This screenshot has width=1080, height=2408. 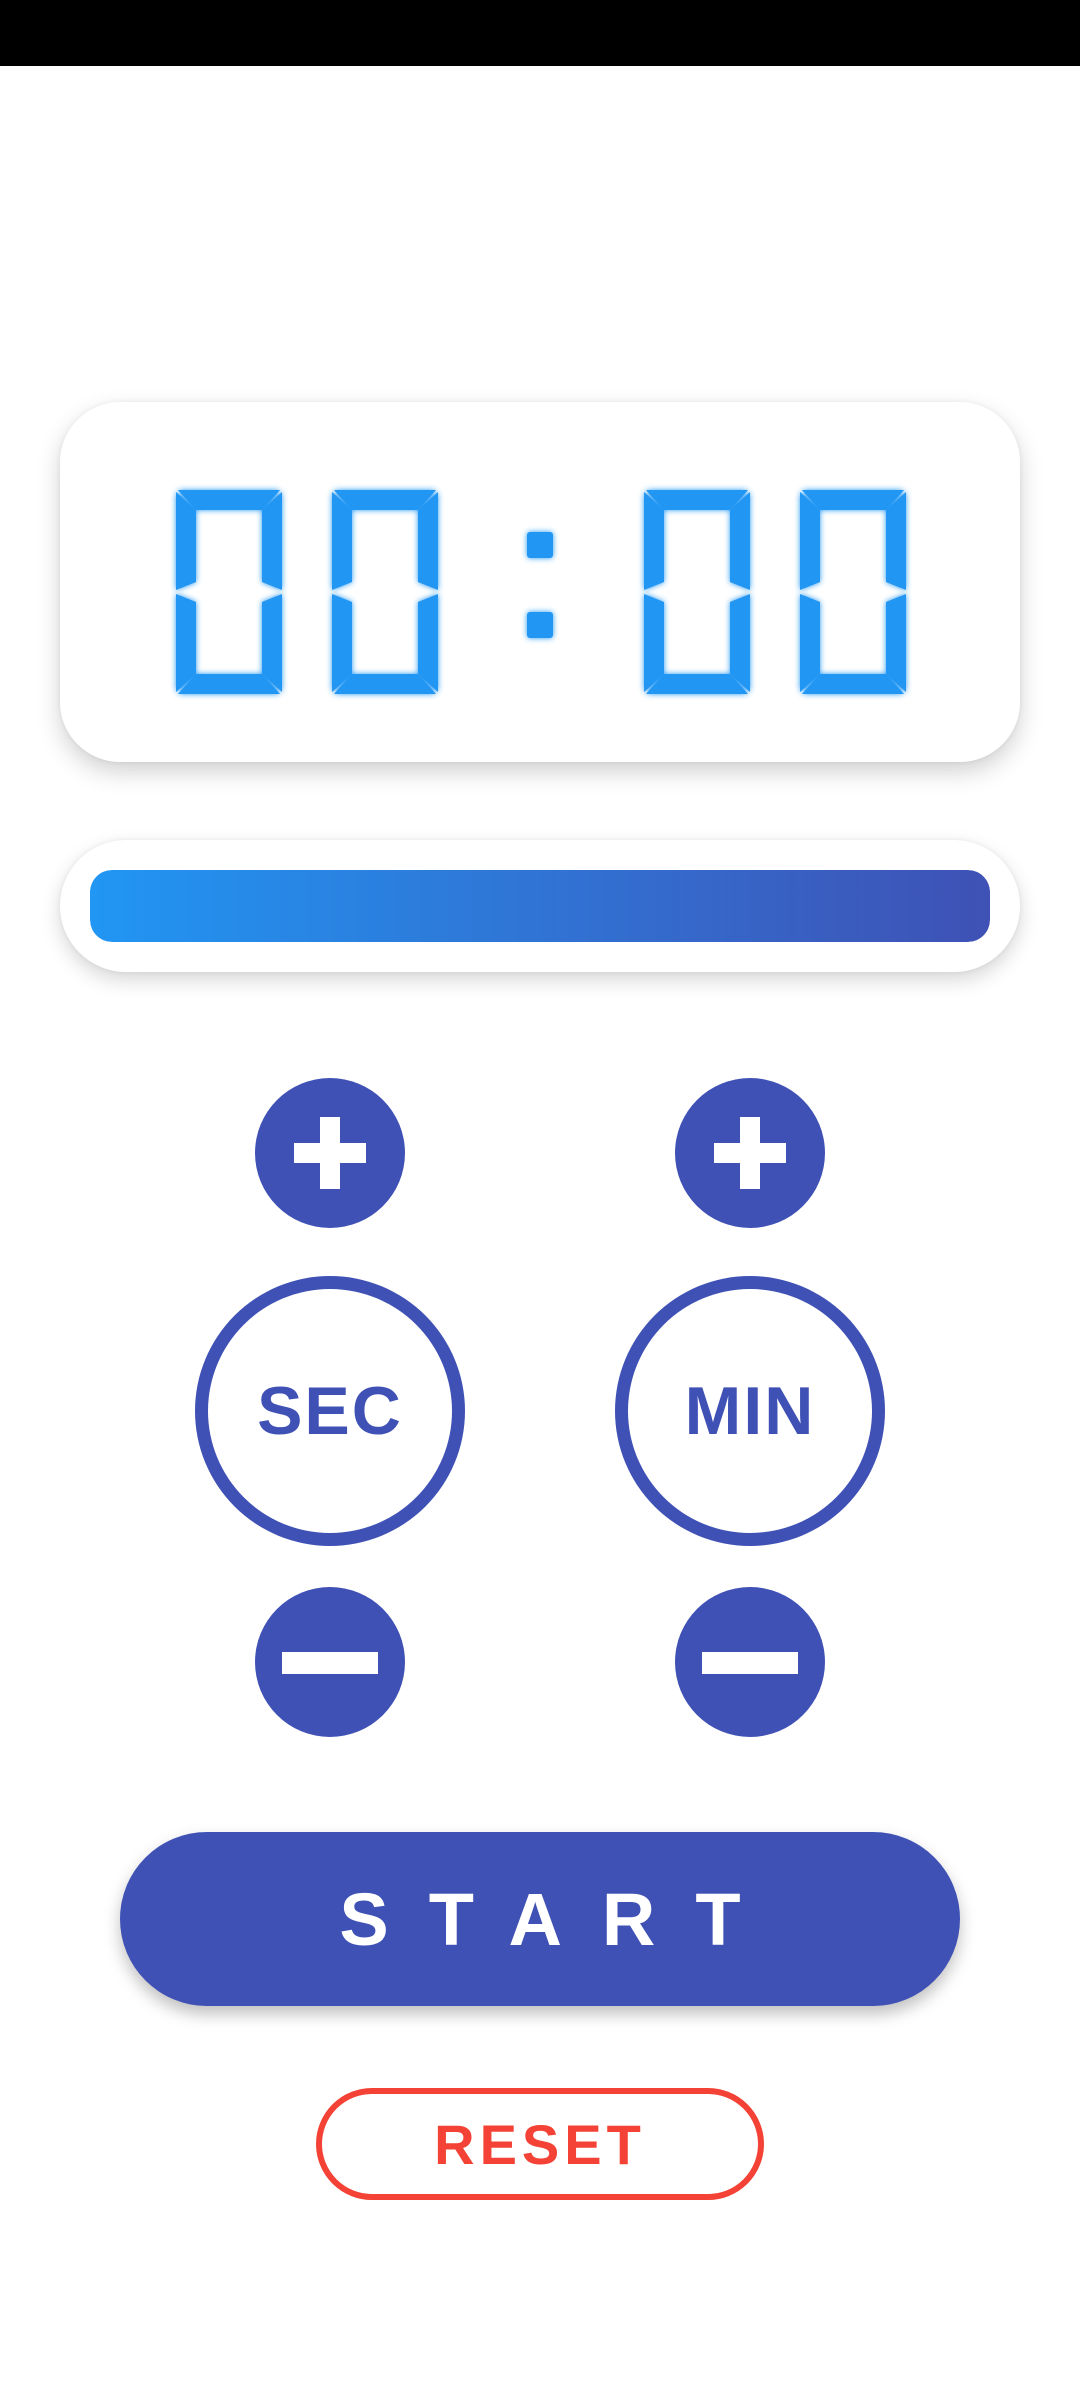 I want to click on progress-fill, so click(x=540, y=906).